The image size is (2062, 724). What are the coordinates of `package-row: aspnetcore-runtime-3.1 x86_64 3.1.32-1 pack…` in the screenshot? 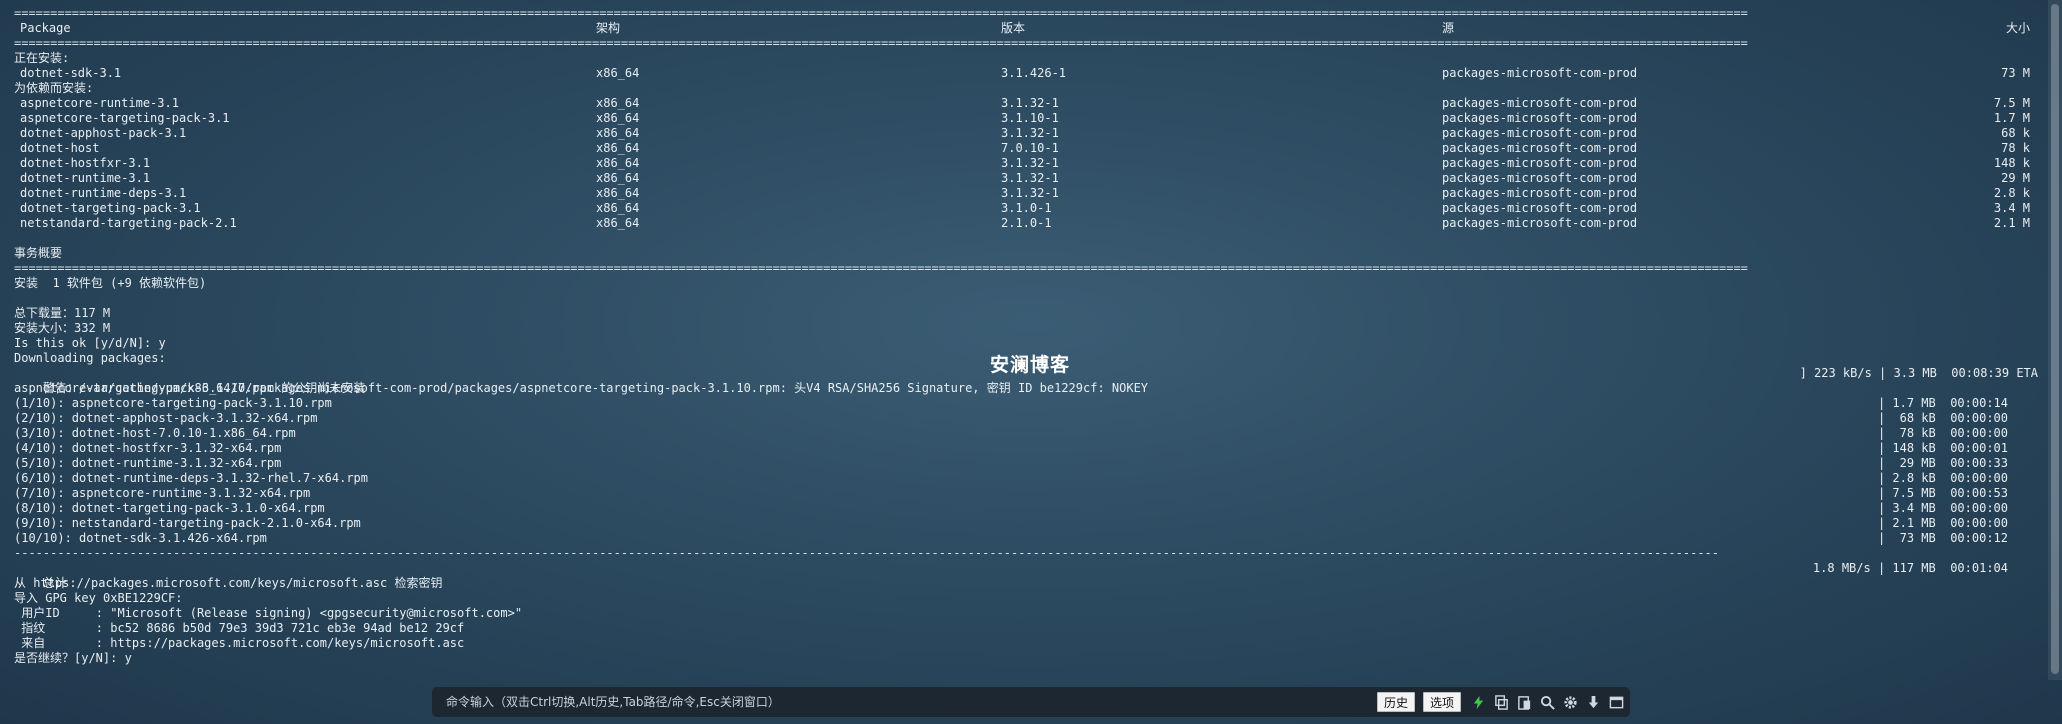 It's located at (1026, 103).